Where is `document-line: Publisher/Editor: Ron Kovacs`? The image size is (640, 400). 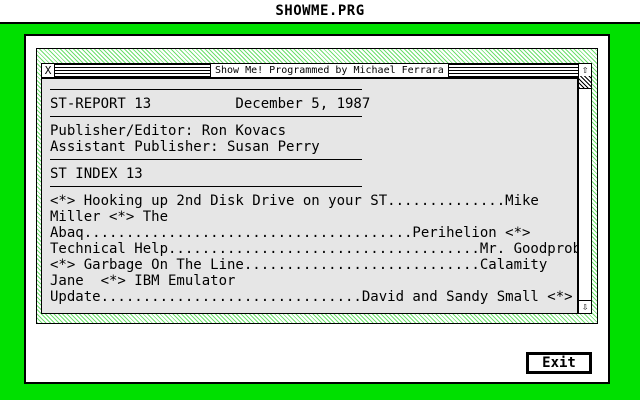 document-line: Publisher/Editor: Ron Kovacs is located at coordinates (168, 131).